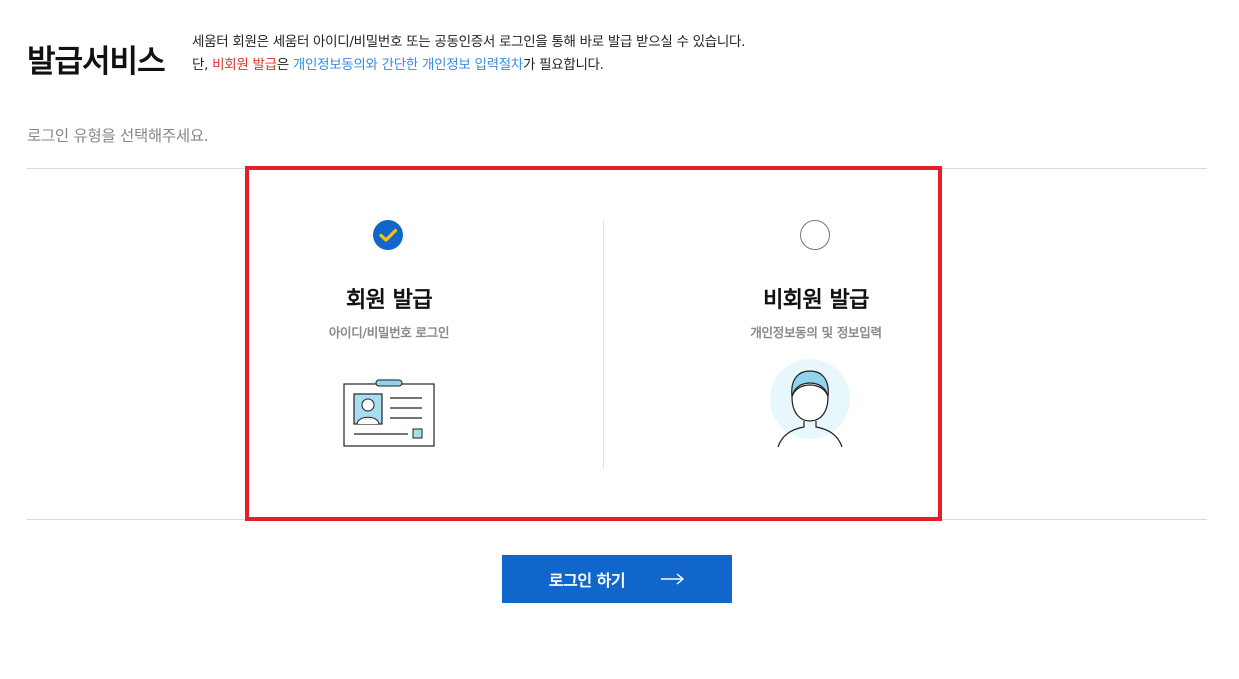  I want to click on login-button: 로그인 하기, so click(617, 579).